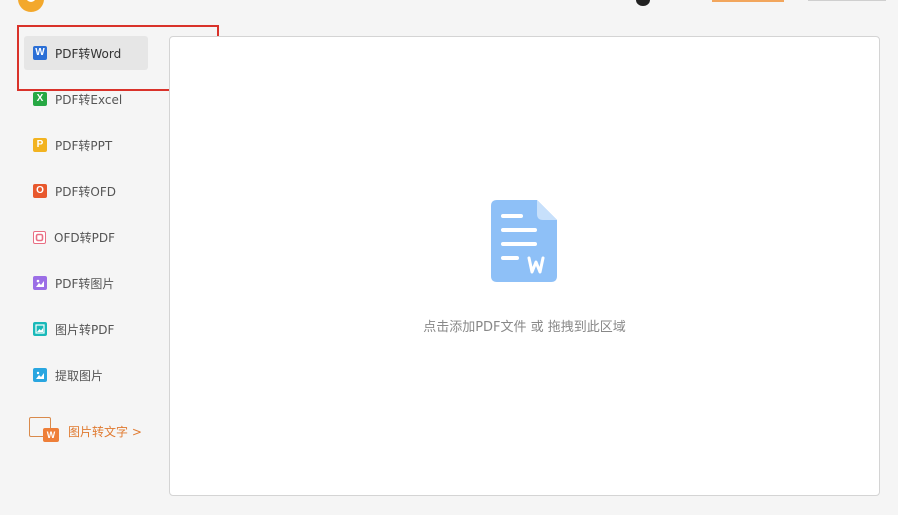  Describe the element at coordinates (748, 1) in the screenshot. I see `vip-link` at that location.